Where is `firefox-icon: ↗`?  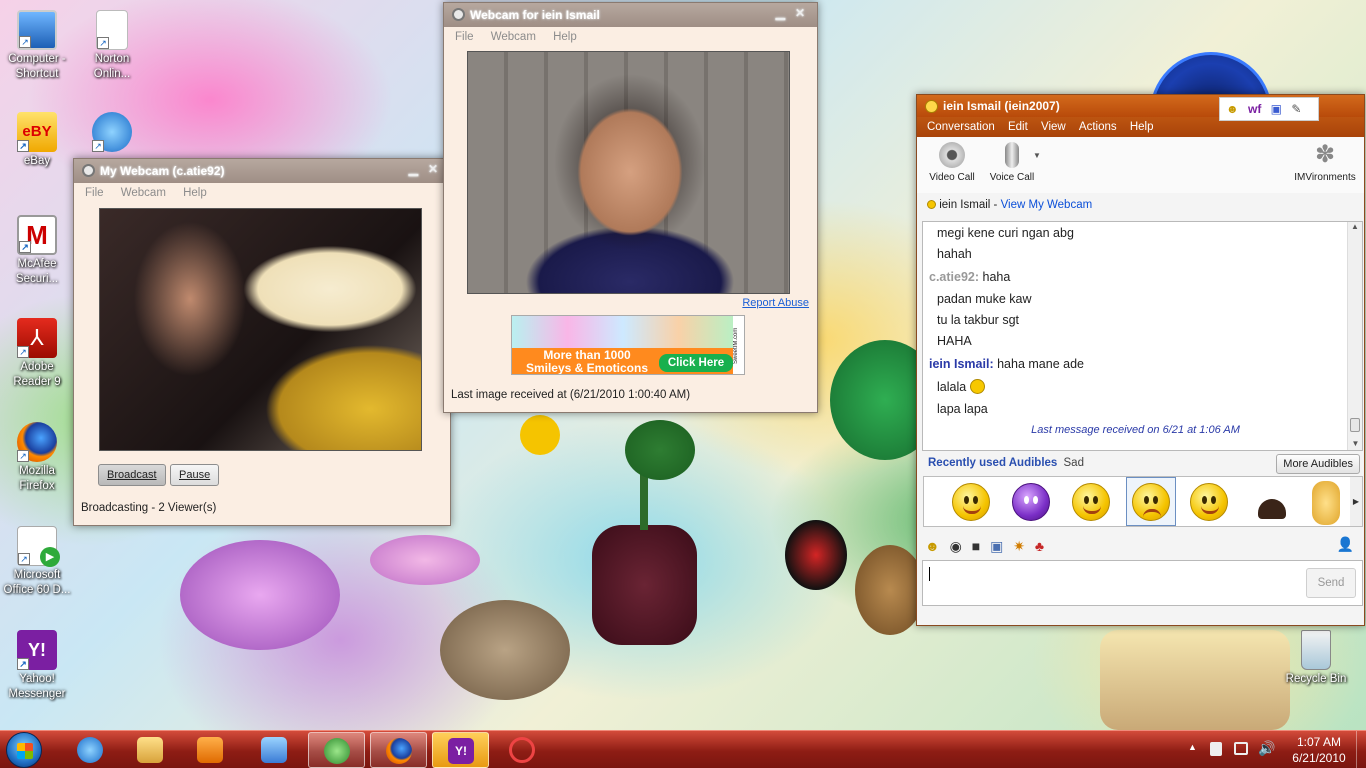 firefox-icon: ↗ is located at coordinates (37, 442).